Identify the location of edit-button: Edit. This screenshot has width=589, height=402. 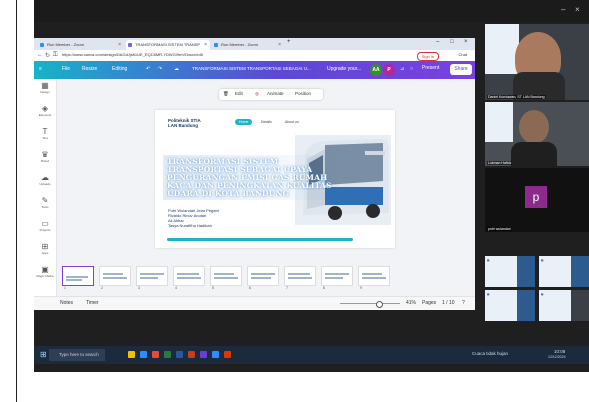
(239, 93).